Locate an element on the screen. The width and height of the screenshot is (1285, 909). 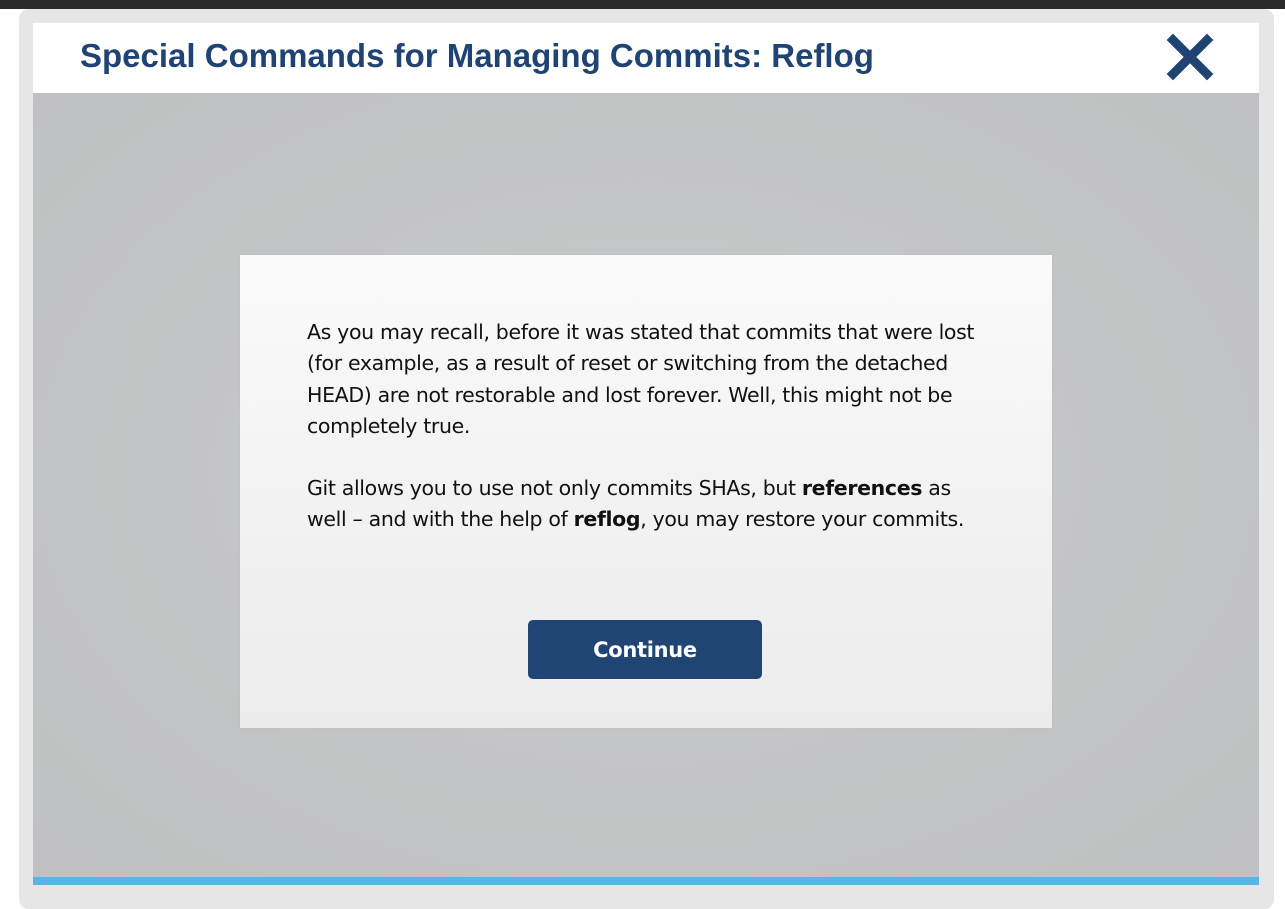
paragraph-2-text-c: , you may restore your commits. is located at coordinates (802, 519).